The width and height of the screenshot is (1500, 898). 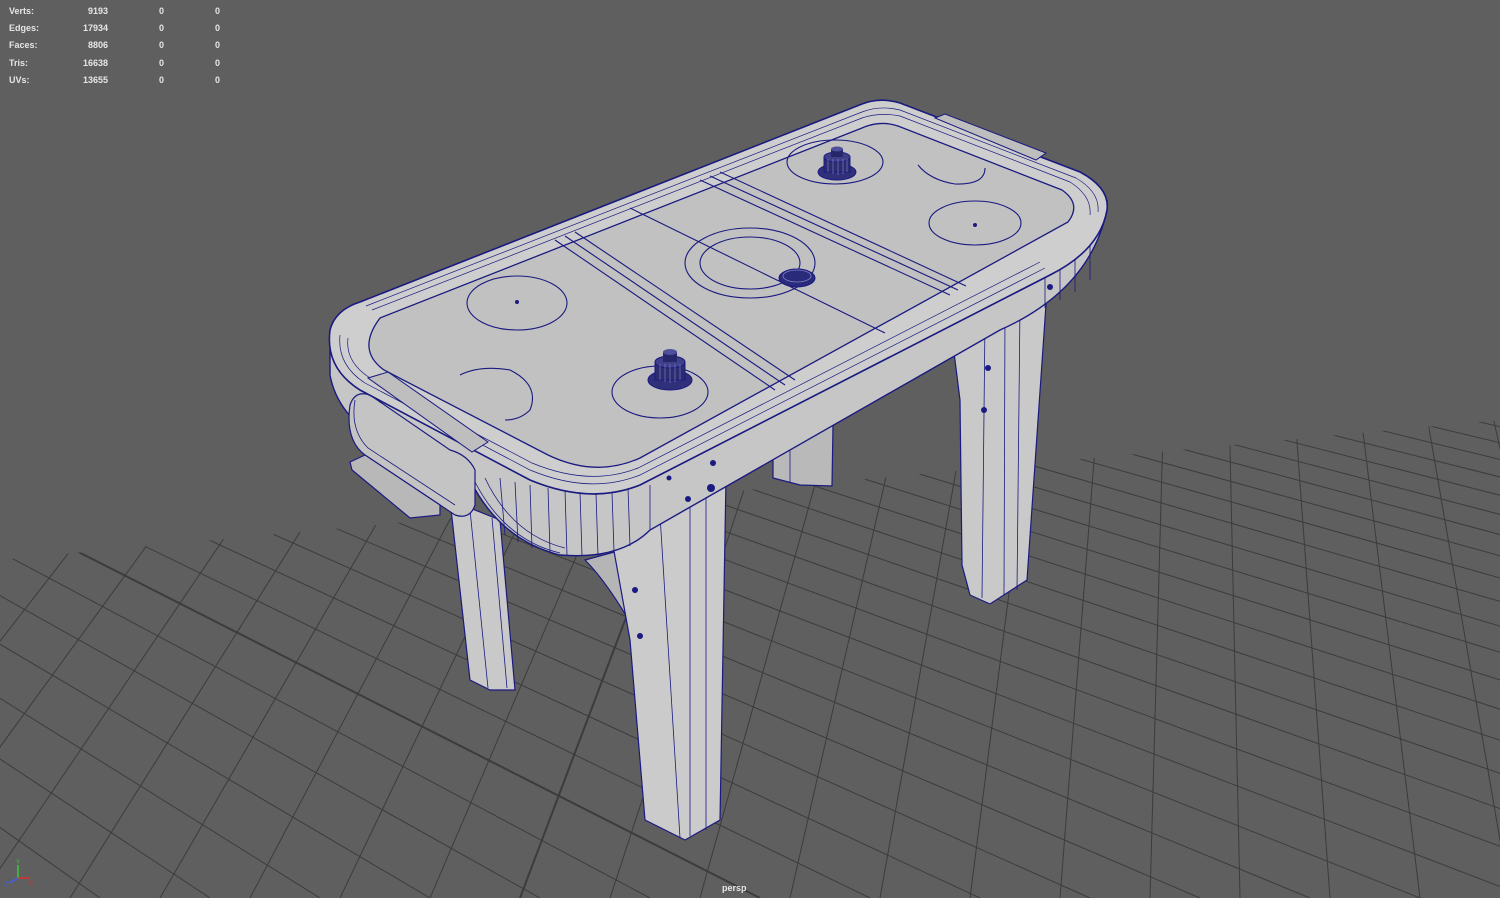 I want to click on hud-value: 8806, so click(x=97, y=45).